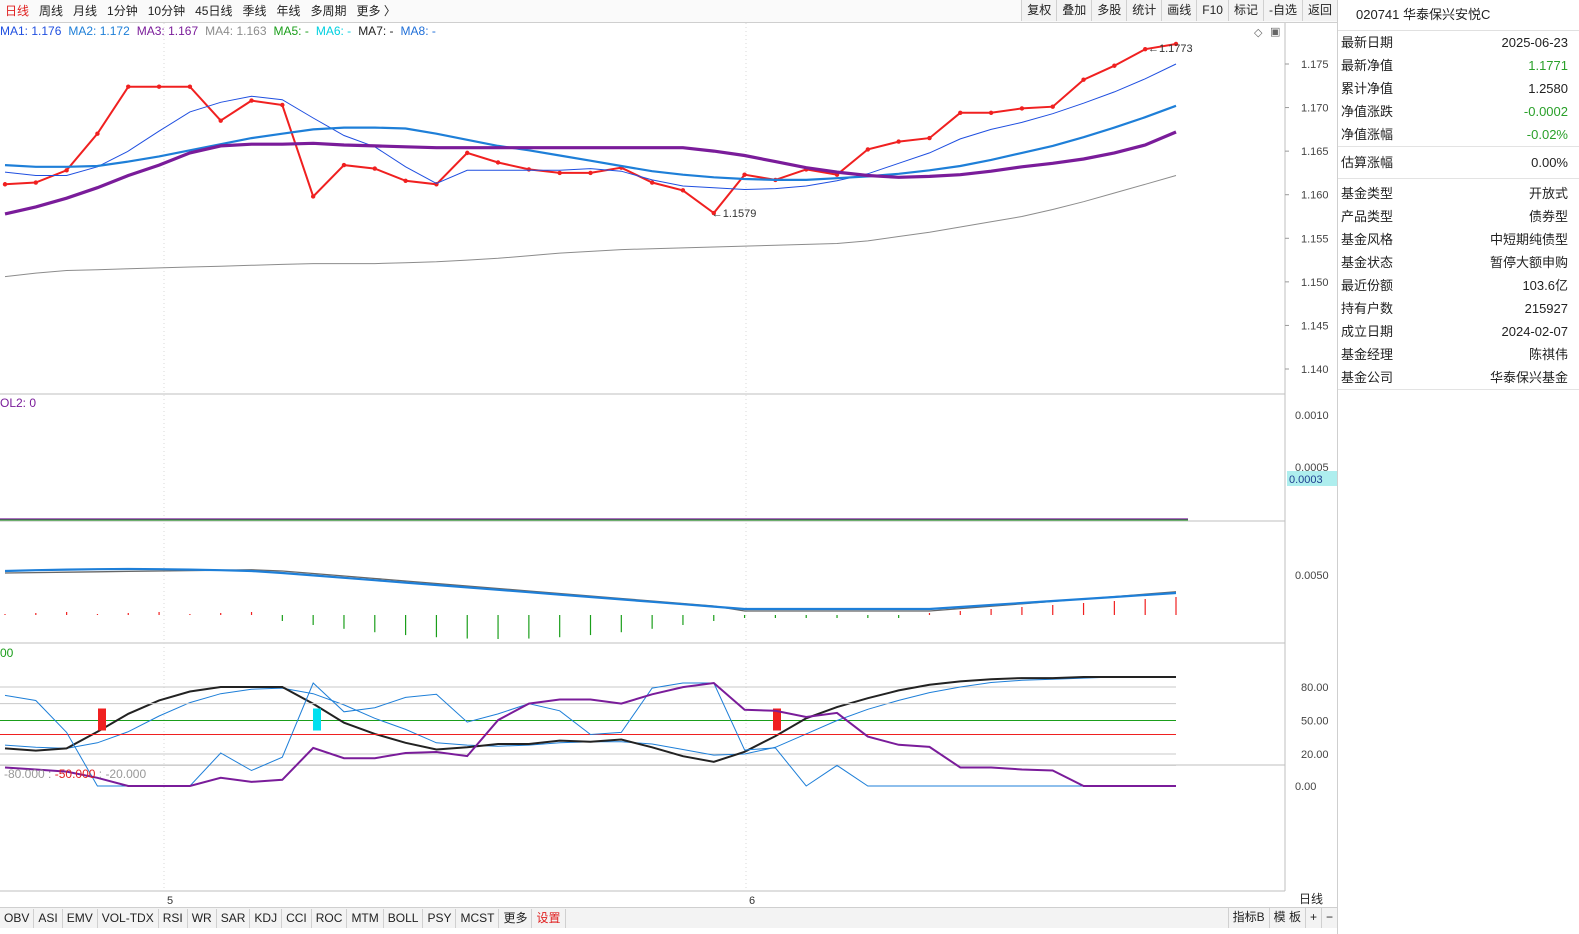 The height and width of the screenshot is (934, 1579). I want to click on macd-dif-line, so click(590, 589).